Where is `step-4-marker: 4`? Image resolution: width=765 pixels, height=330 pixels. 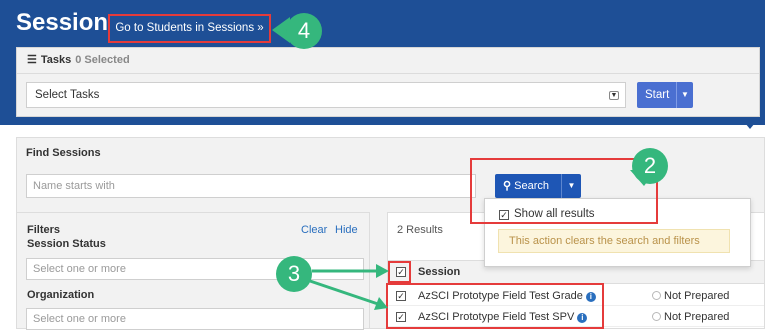 step-4-marker: 4 is located at coordinates (304, 31).